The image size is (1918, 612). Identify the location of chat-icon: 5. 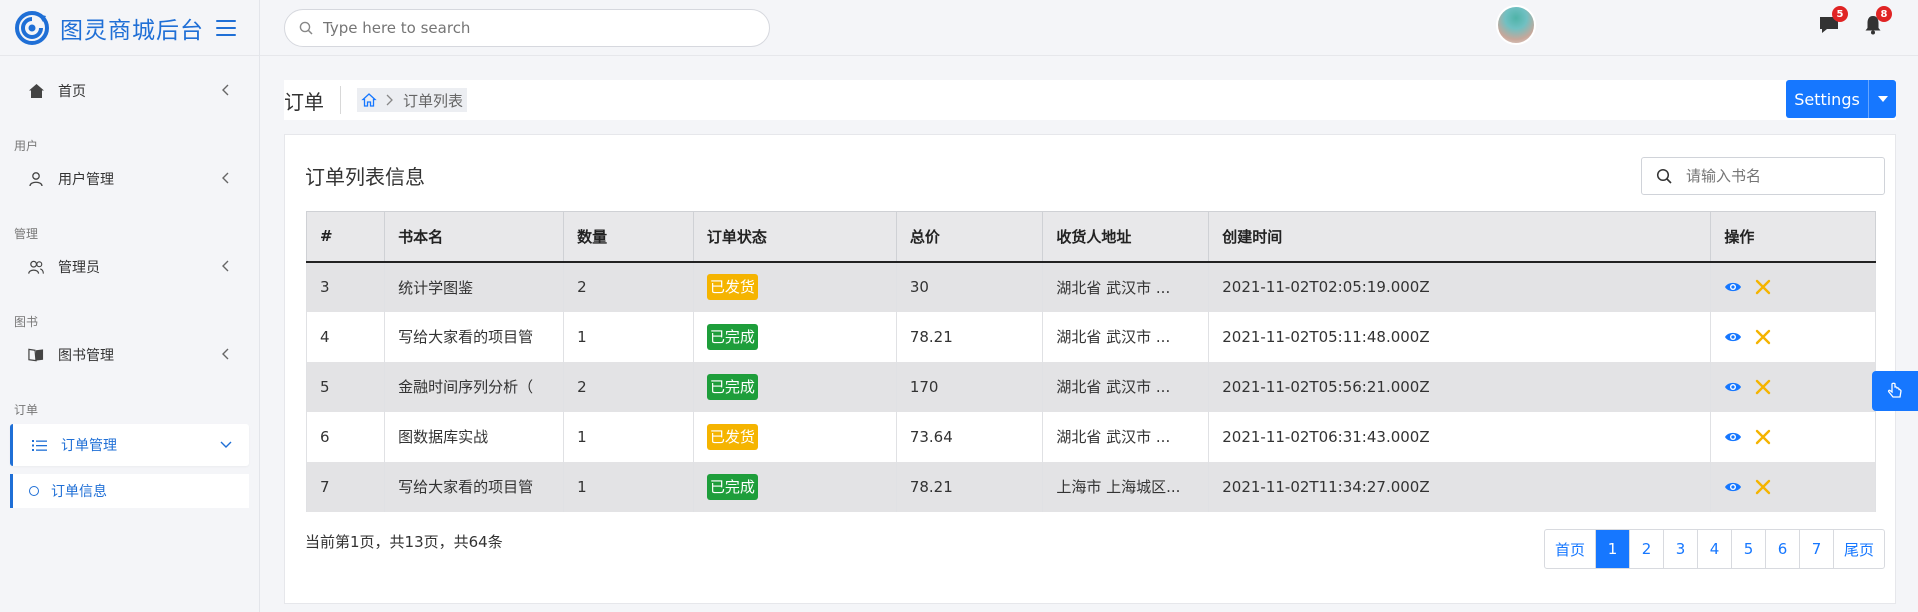
(1833, 21).